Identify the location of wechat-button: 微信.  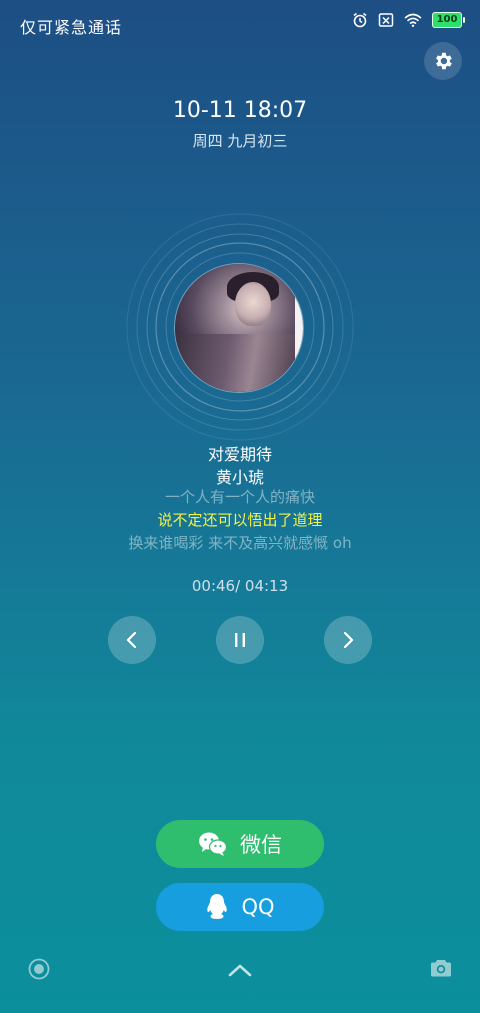
(240, 844).